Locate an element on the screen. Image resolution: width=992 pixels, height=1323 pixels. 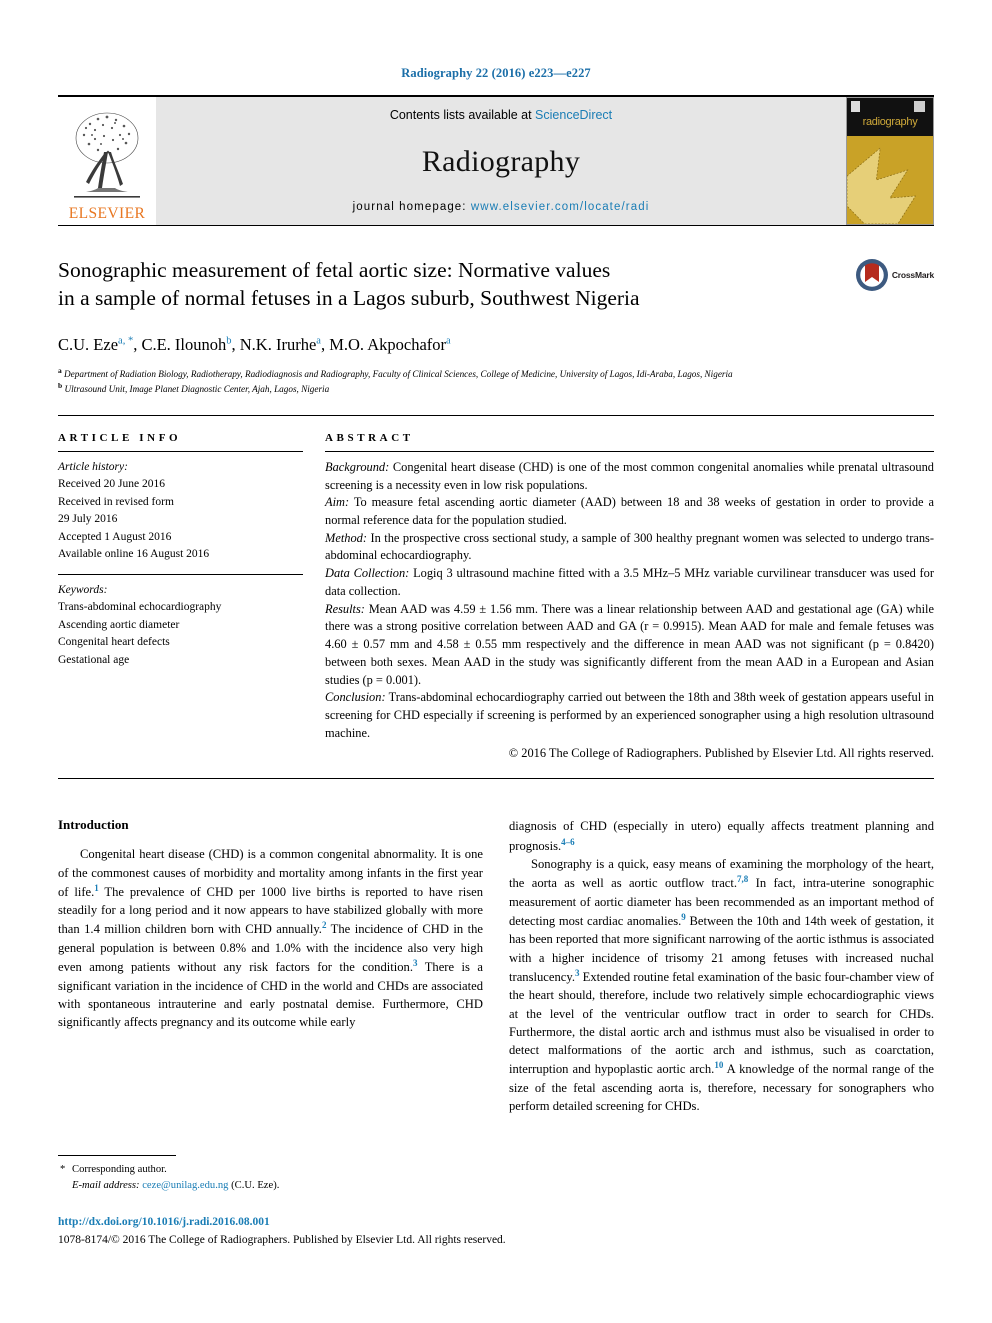
keyword-item: Ascending aortic diameter is located at coordinates (119, 624).